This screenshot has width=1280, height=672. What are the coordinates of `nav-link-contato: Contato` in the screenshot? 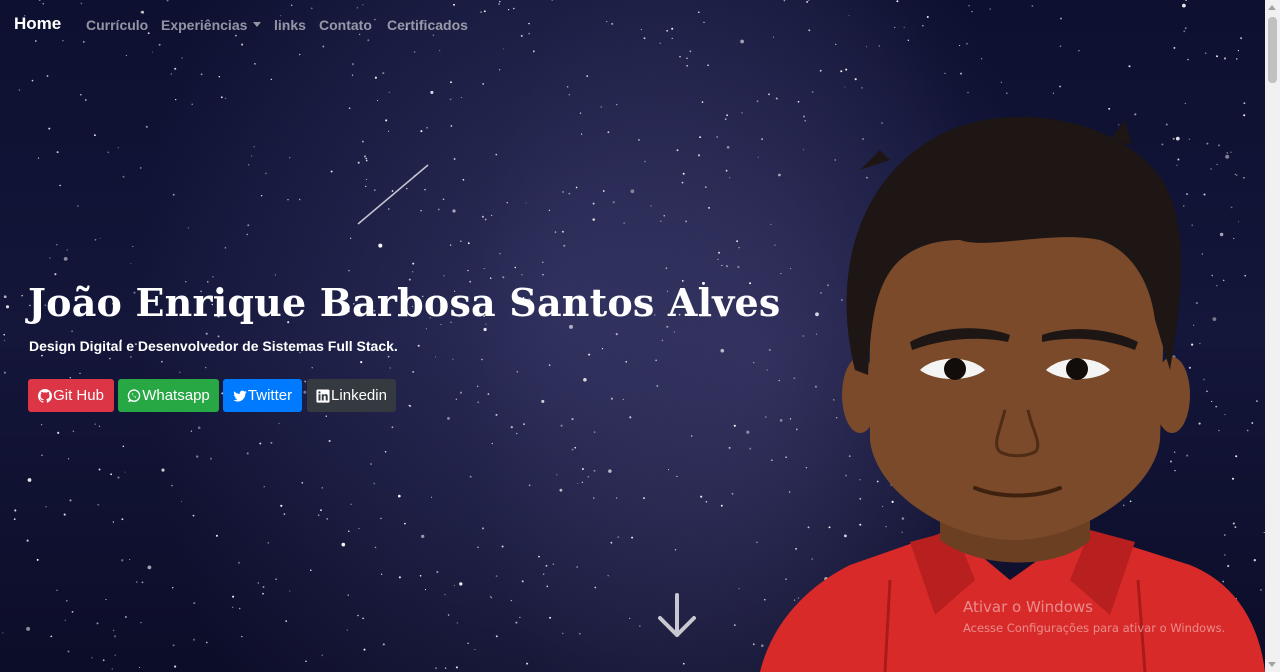 It's located at (345, 25).